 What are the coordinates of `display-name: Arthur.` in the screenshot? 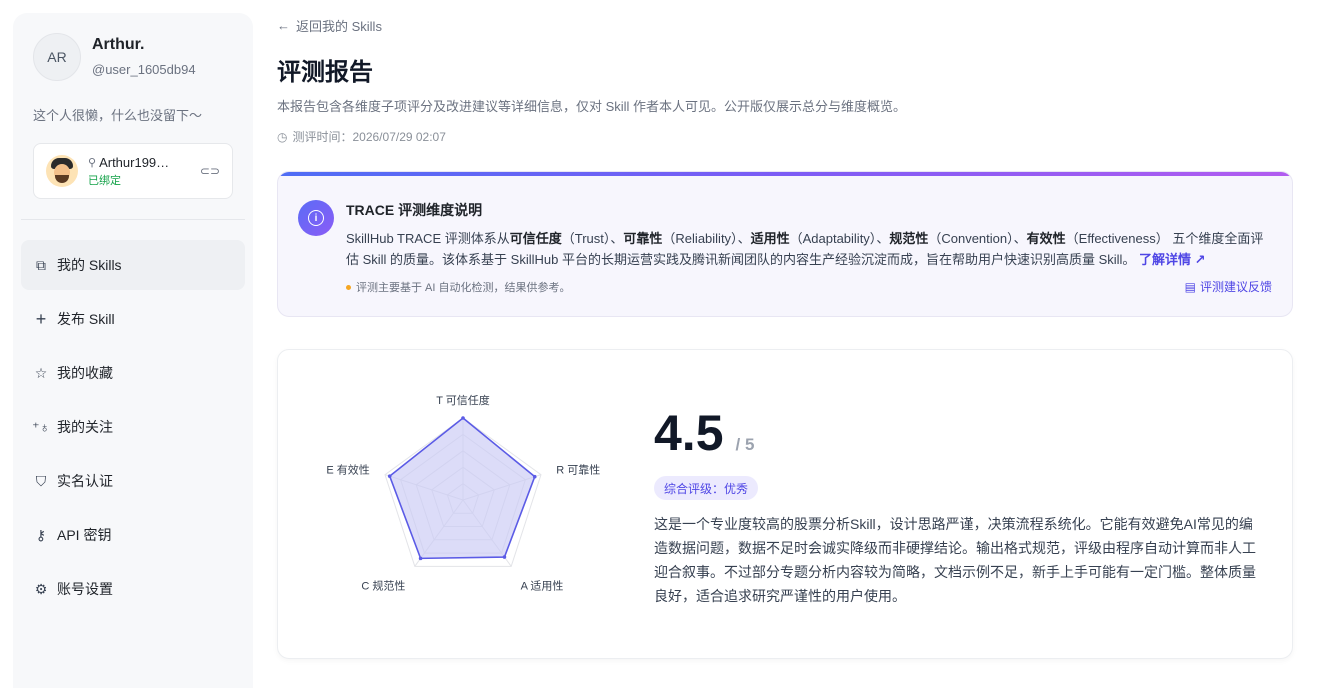 It's located at (118, 44).